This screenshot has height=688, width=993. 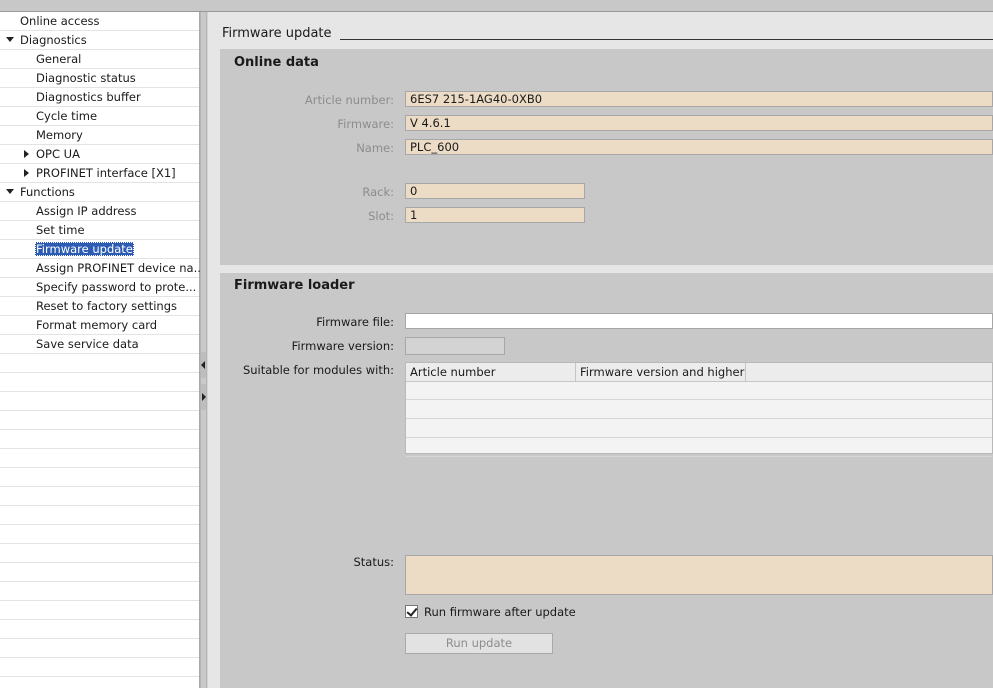 I want to click on tree-item-diagnostic-status: Diagnostic status, so click(x=99, y=78).